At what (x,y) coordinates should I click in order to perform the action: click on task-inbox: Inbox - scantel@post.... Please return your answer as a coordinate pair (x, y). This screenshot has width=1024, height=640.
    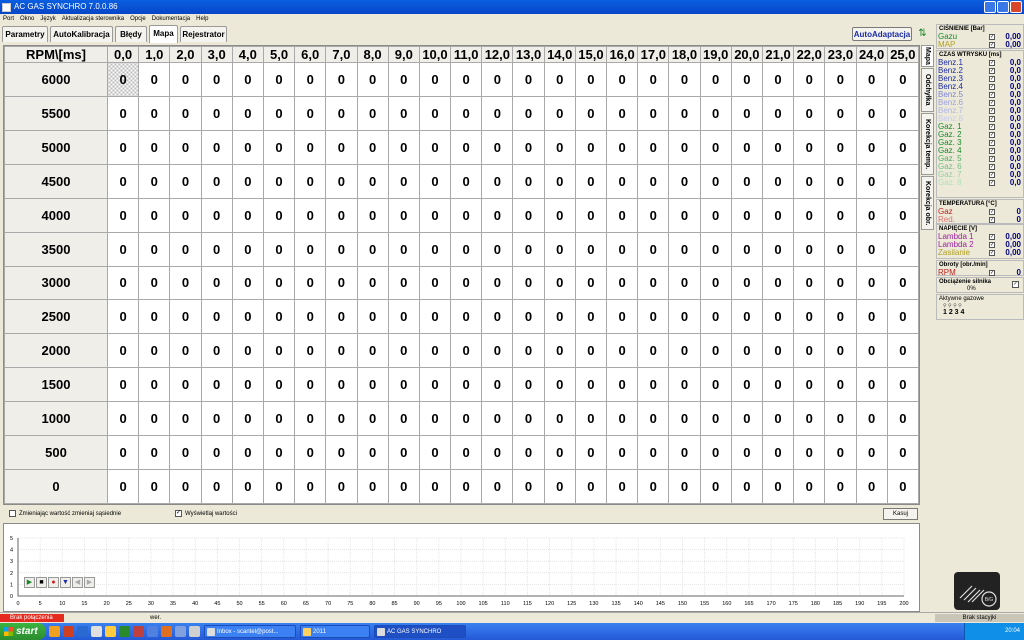
    Looking at the image, I should click on (250, 631).